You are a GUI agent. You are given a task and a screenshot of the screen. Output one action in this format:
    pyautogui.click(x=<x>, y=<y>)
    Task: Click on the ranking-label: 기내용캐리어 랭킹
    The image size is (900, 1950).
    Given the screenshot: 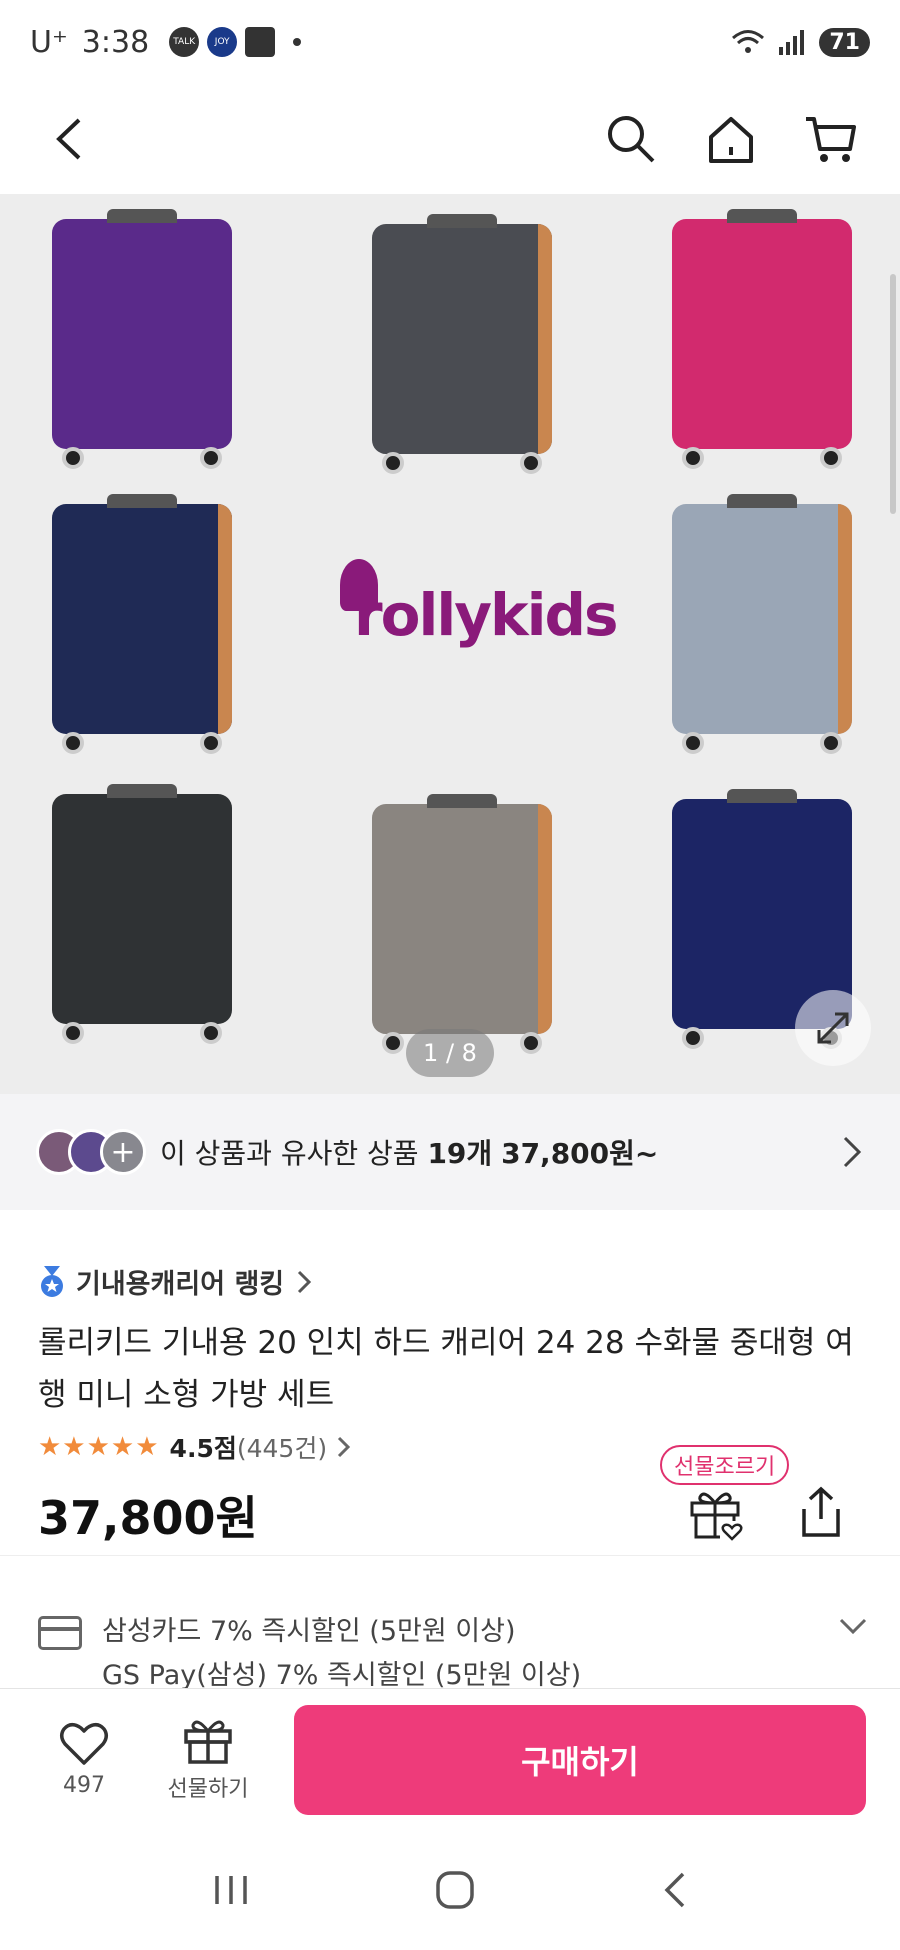 What is the action you would take?
    pyautogui.click(x=180, y=1284)
    